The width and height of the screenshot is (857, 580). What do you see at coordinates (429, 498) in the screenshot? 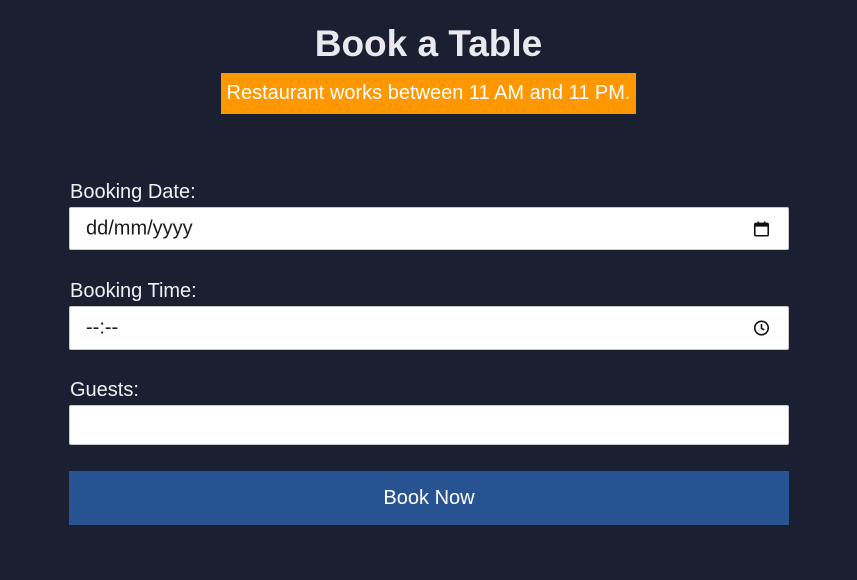
I see `book-now-button: Book Now` at bounding box center [429, 498].